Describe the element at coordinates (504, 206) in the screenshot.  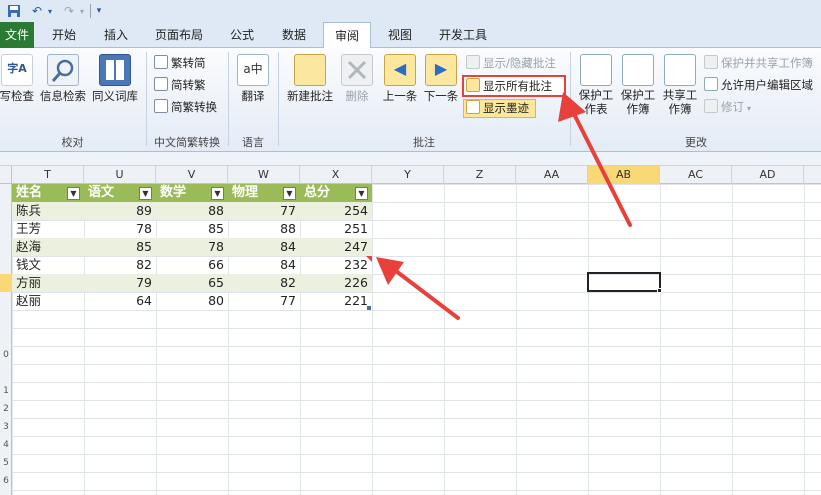
I see `annotation-arrows` at that location.